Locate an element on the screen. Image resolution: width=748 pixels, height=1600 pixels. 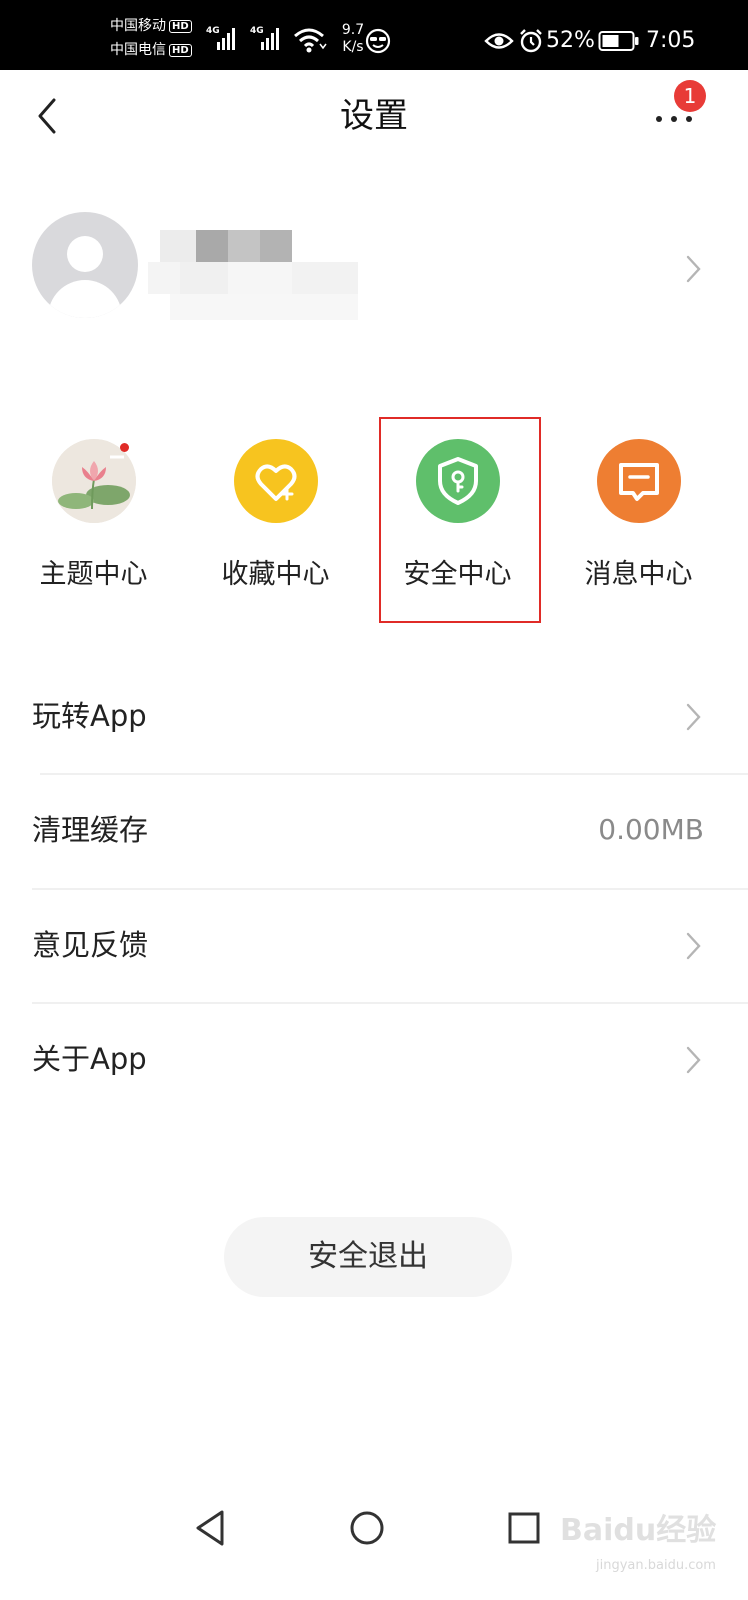
quick-action-label: 消息中心 is located at coordinates (638, 574).